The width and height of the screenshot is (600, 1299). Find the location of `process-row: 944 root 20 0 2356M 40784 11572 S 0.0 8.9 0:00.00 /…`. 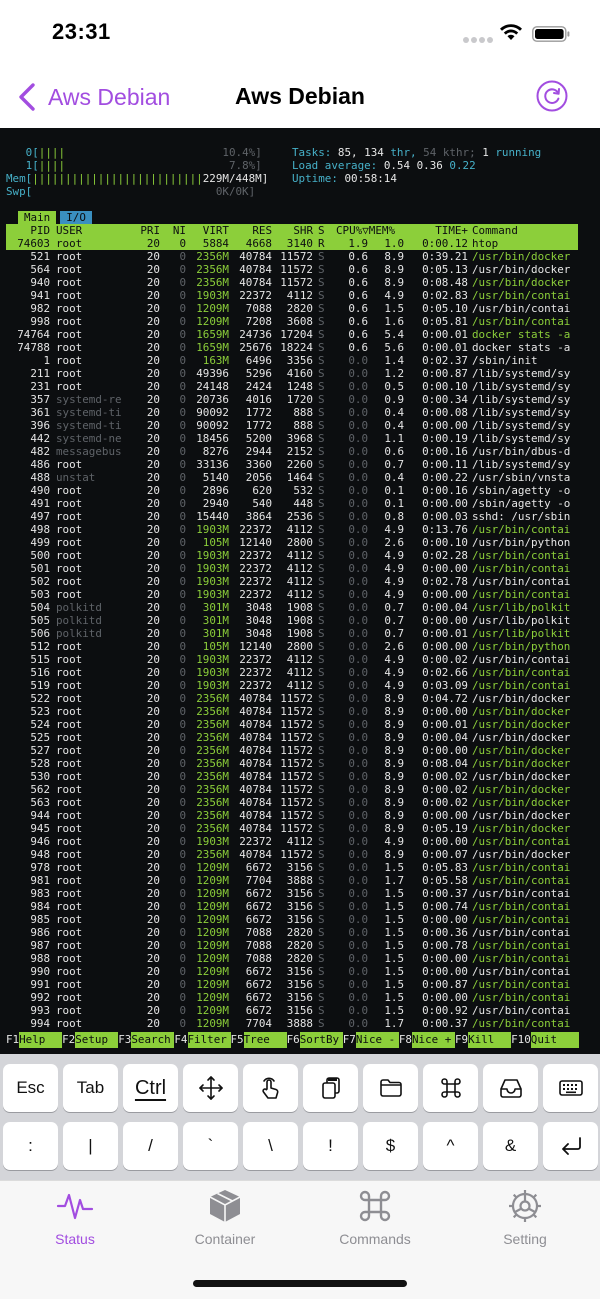

process-row: 944 root 20 0 2356M 40784 11572 S 0.0 8.9 0:00.00 /… is located at coordinates (292, 815).